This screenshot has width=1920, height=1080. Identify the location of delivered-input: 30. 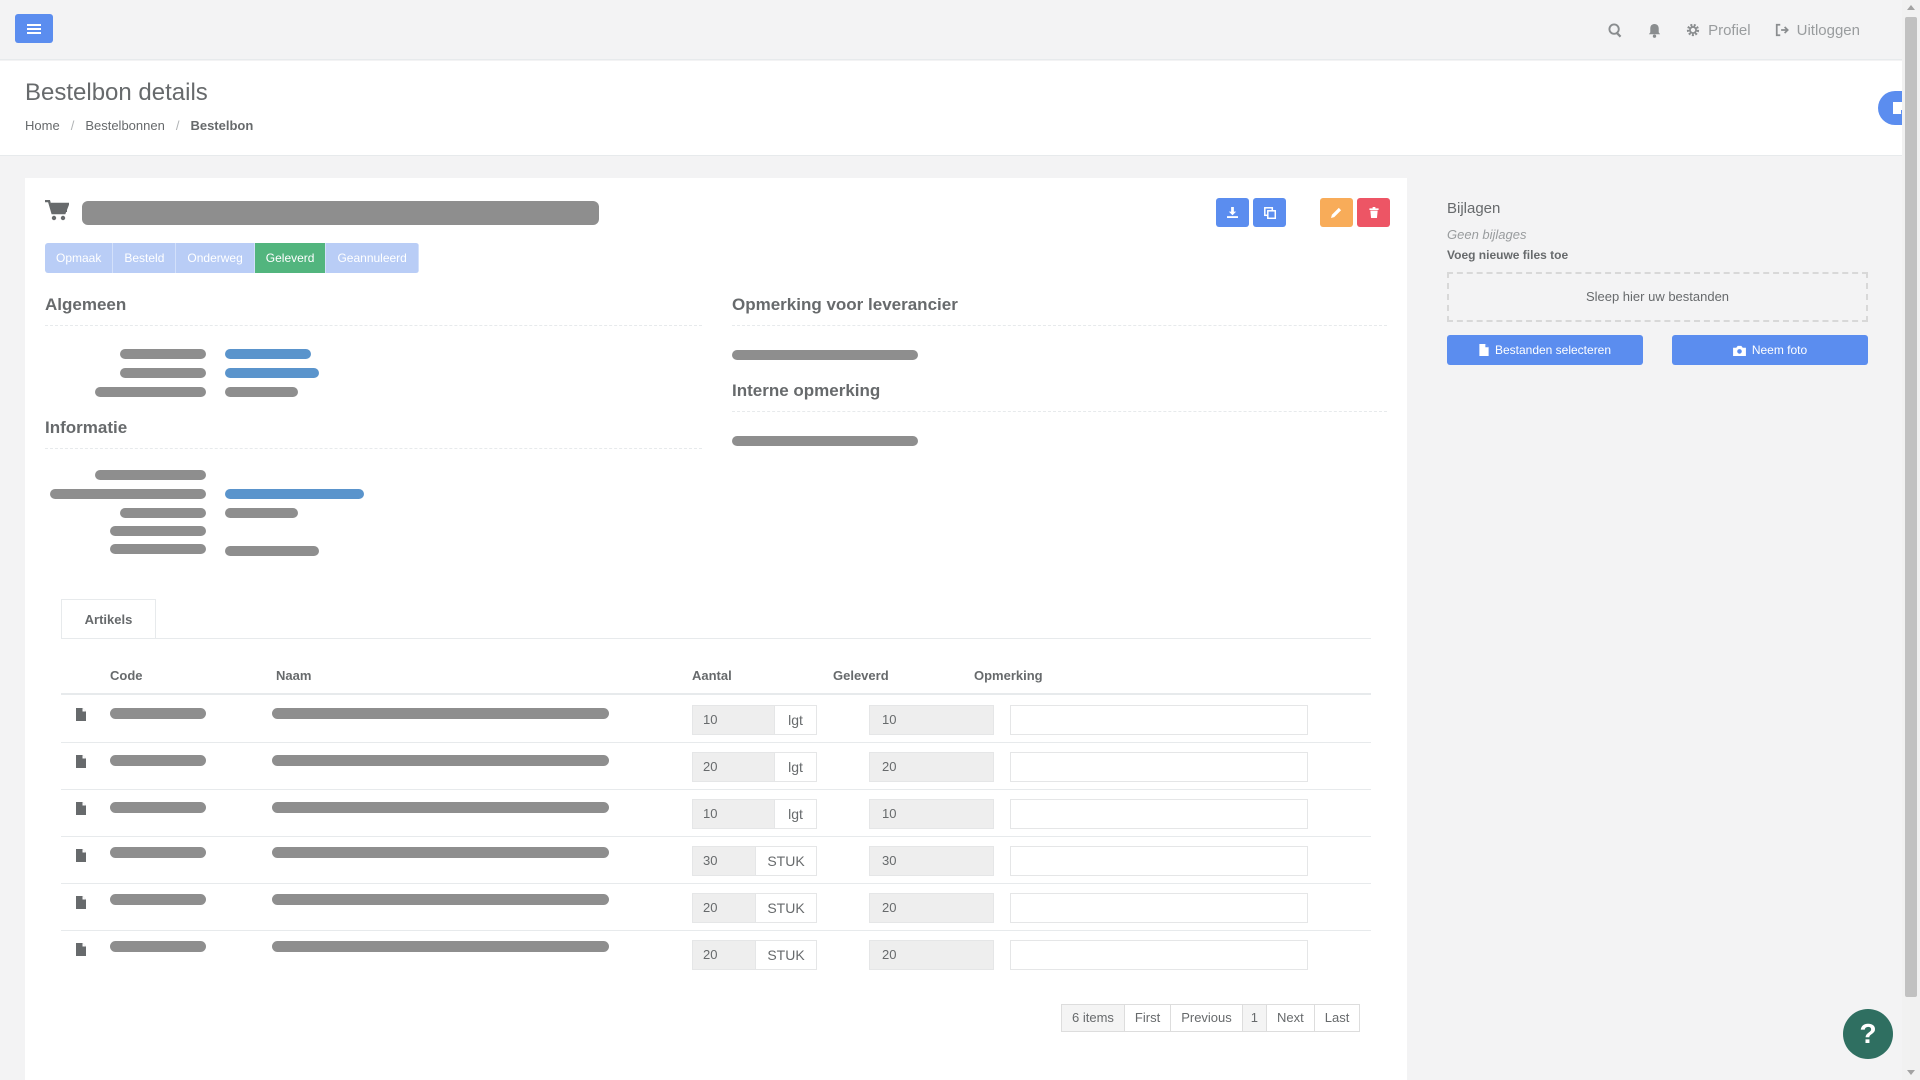
(931, 861).